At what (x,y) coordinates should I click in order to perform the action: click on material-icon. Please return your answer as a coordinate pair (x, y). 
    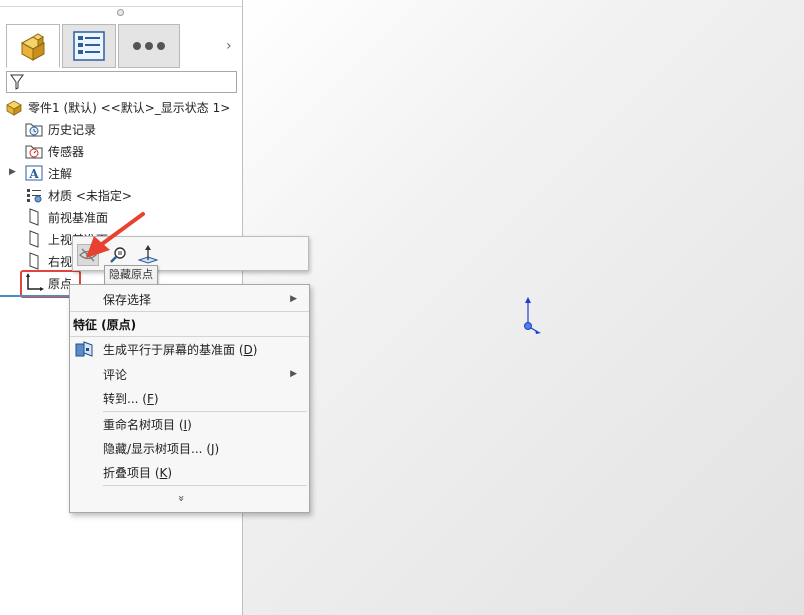
    Looking at the image, I should click on (34, 195).